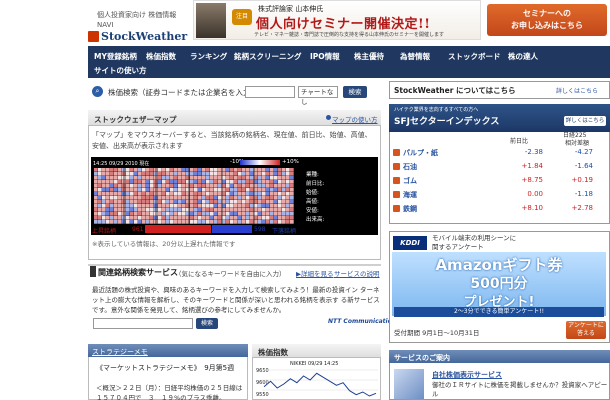  What do you see at coordinates (314, 364) in the screenshot?
I see `index-chart-label: NIKKEI 09/29 14:25` at bounding box center [314, 364].